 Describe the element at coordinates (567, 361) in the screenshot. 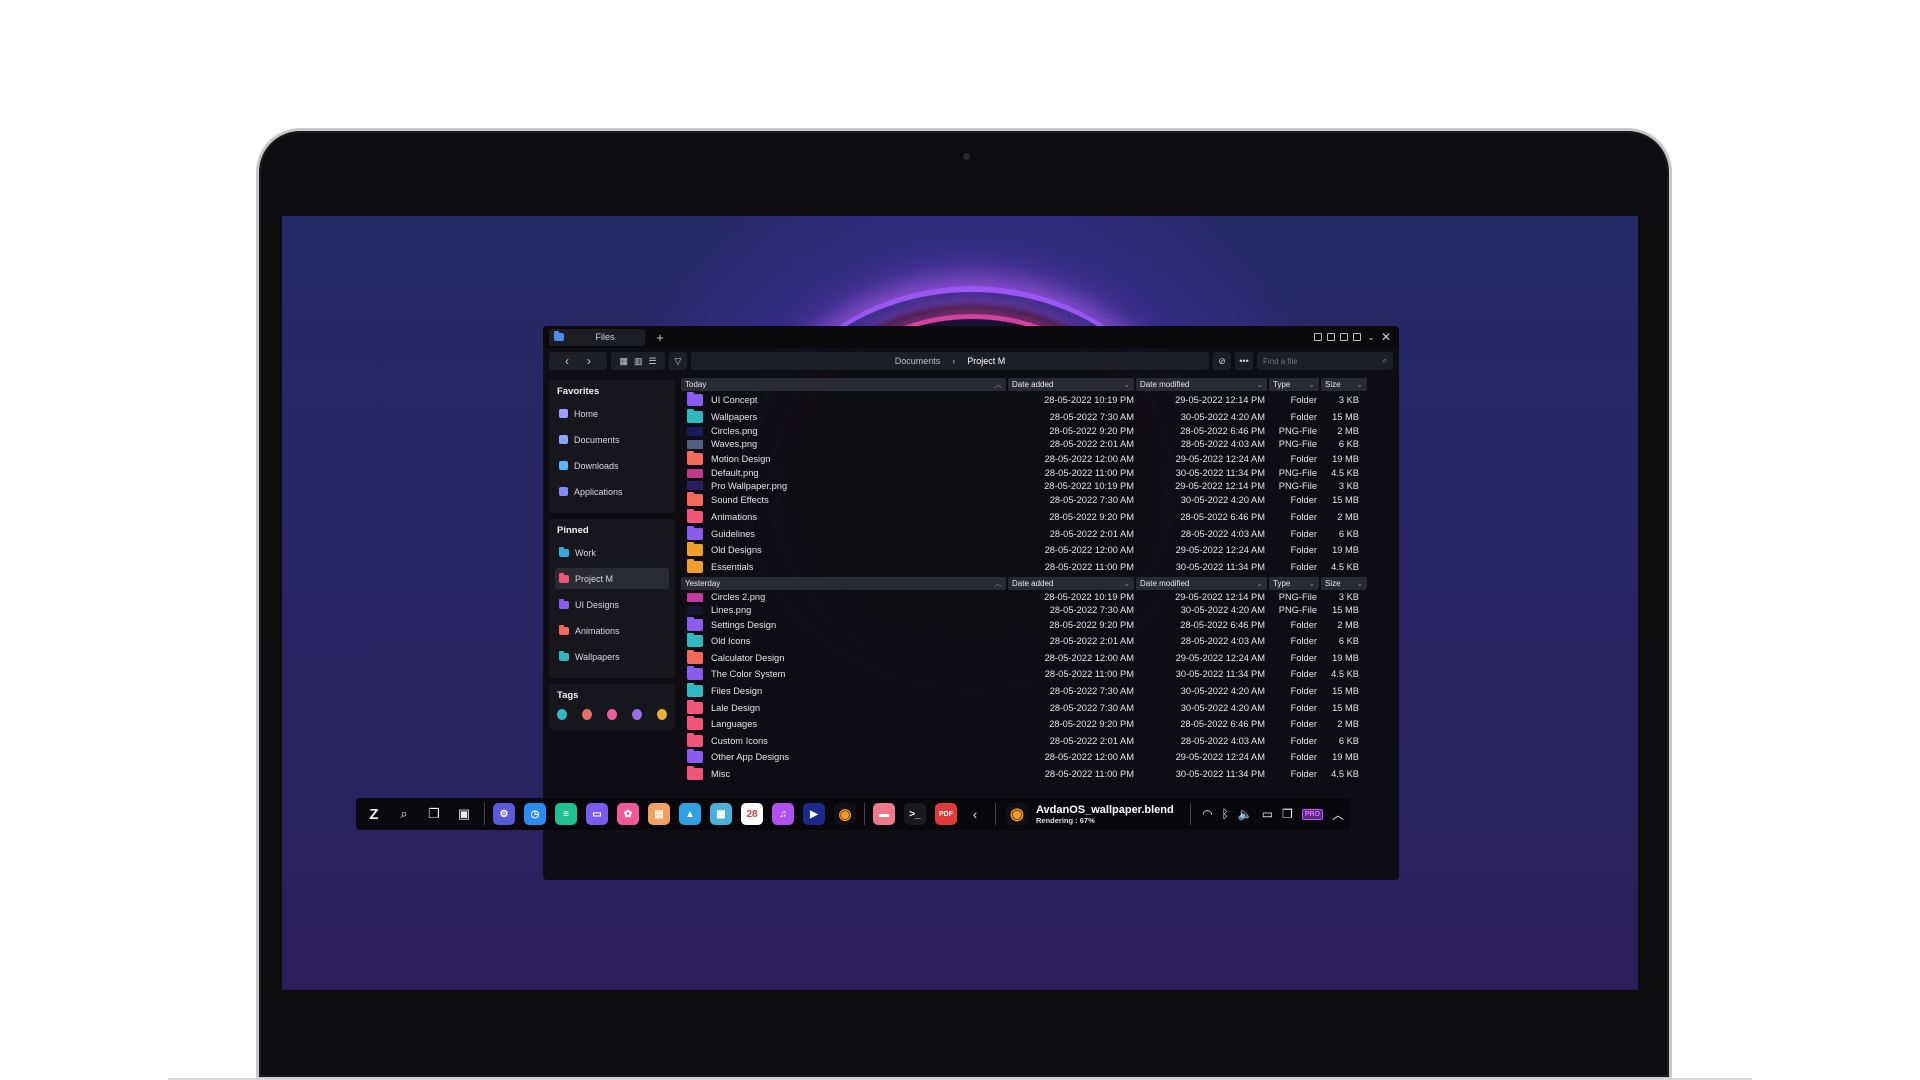

I see `back-icon: ‹` at that location.